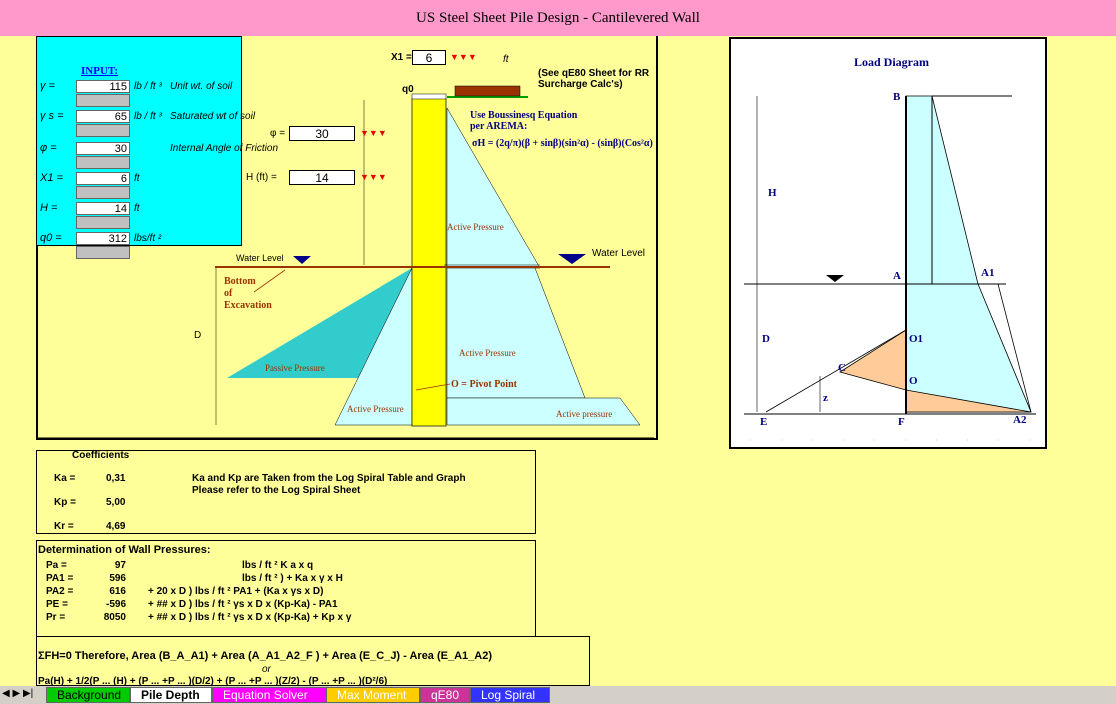  What do you see at coordinates (901, 422) in the screenshot?
I see `label-F: F` at bounding box center [901, 422].